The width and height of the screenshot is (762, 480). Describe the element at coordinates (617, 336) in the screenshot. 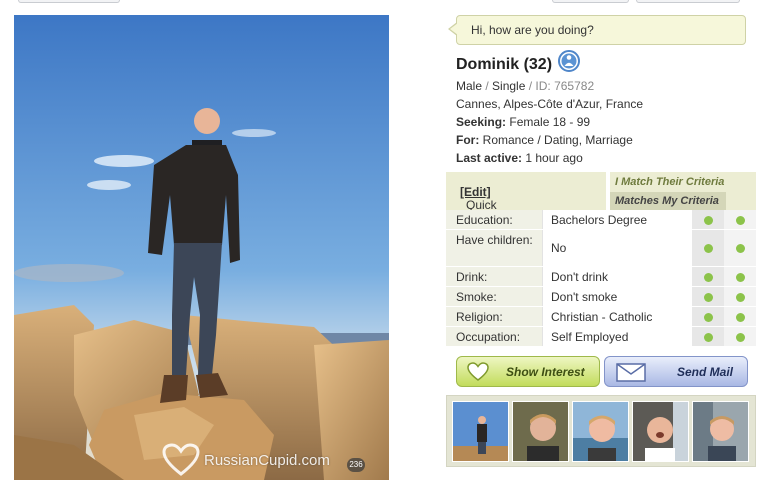

I see `row-value: Self Employed` at that location.